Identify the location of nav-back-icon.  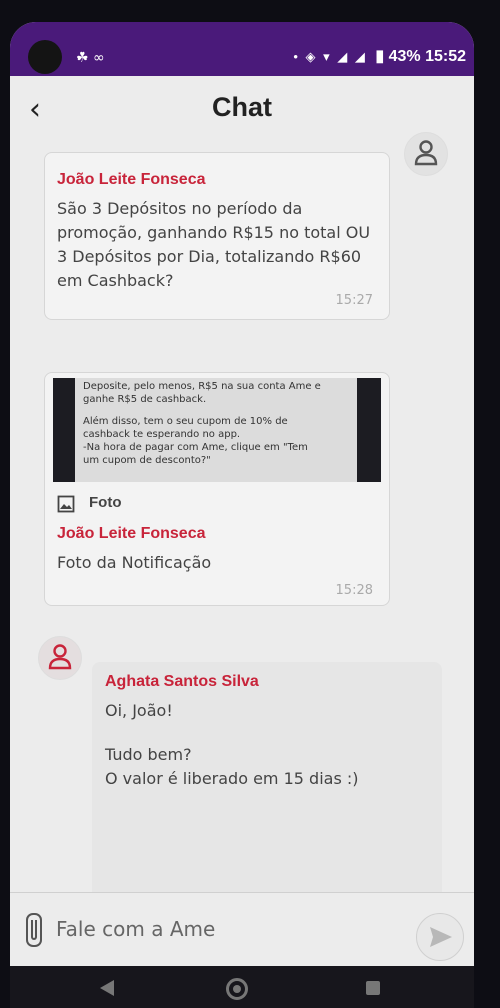
(107, 988).